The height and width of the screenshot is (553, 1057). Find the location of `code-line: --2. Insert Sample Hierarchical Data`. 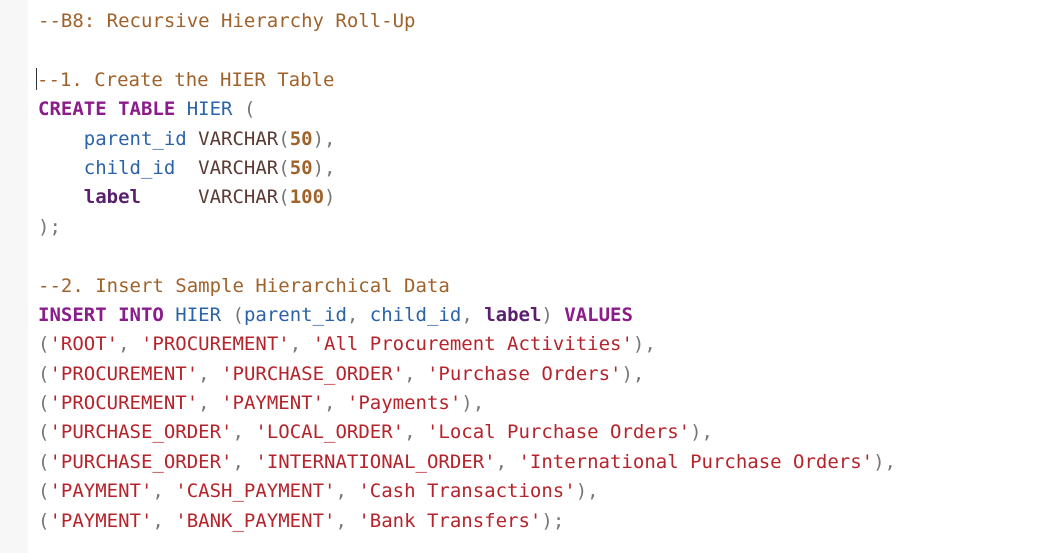

code-line: --2. Insert Sample Hierarchical Data is located at coordinates (545, 286).